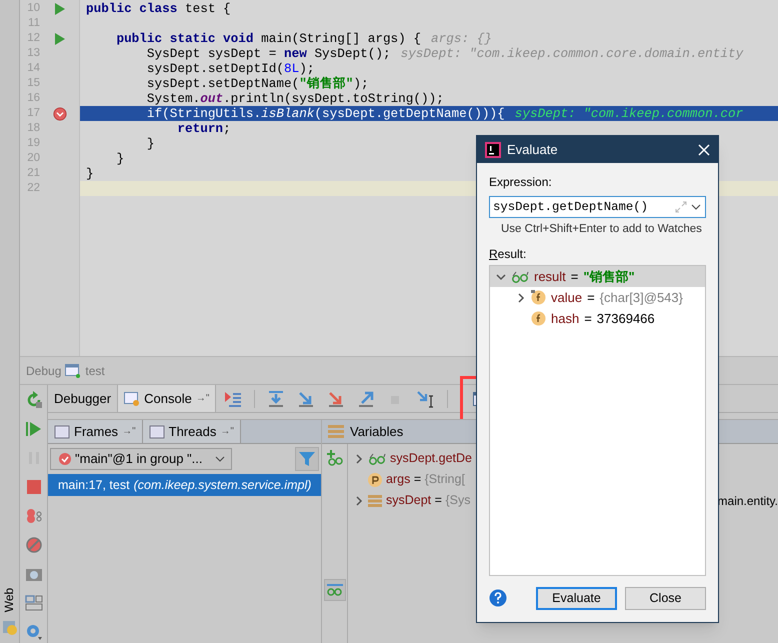 This screenshot has width=778, height=643. I want to click on code-line: if(StringUtils.isBlank(sysDept.getDeptName())){, so click(325, 113).